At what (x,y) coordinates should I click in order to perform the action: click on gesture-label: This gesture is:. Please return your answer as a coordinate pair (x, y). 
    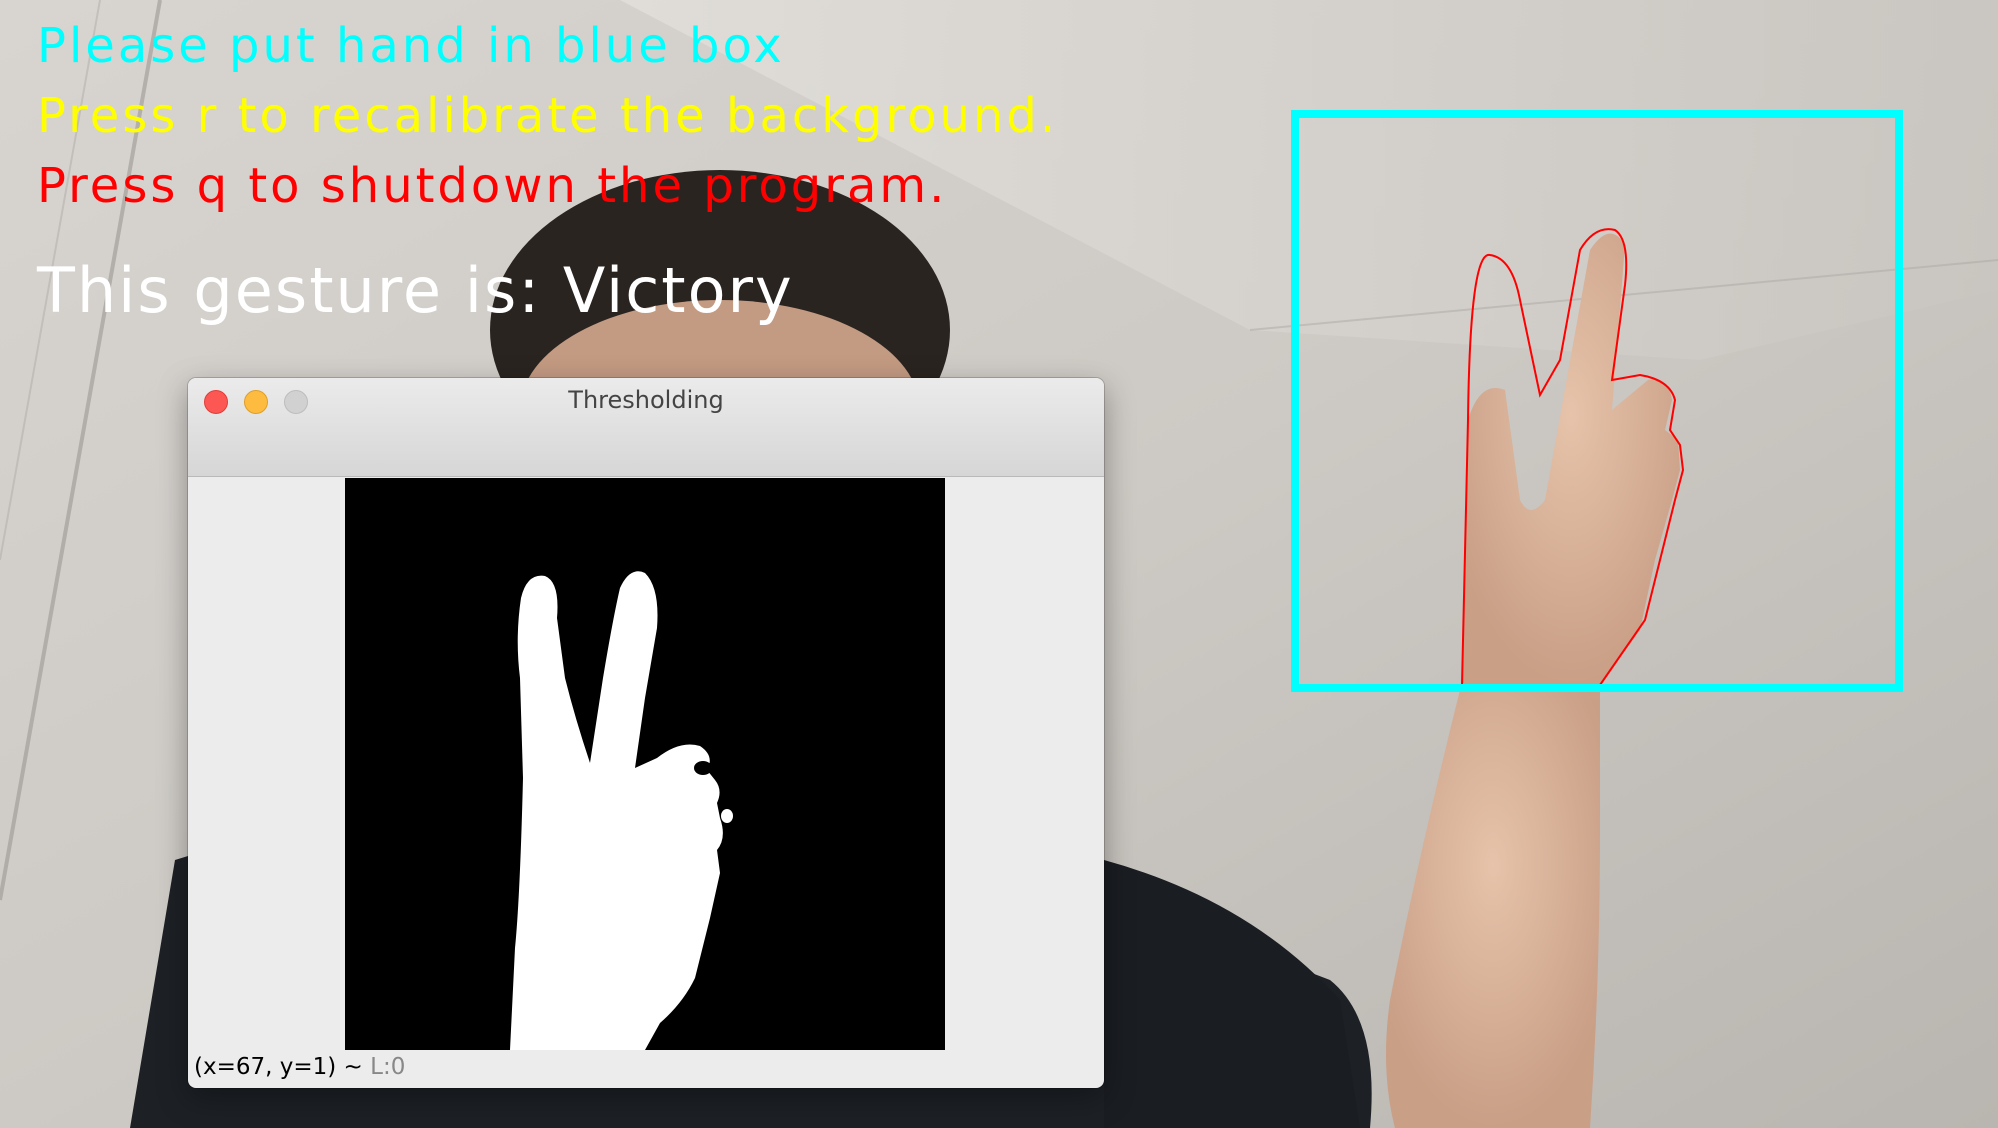
    Looking at the image, I should click on (300, 290).